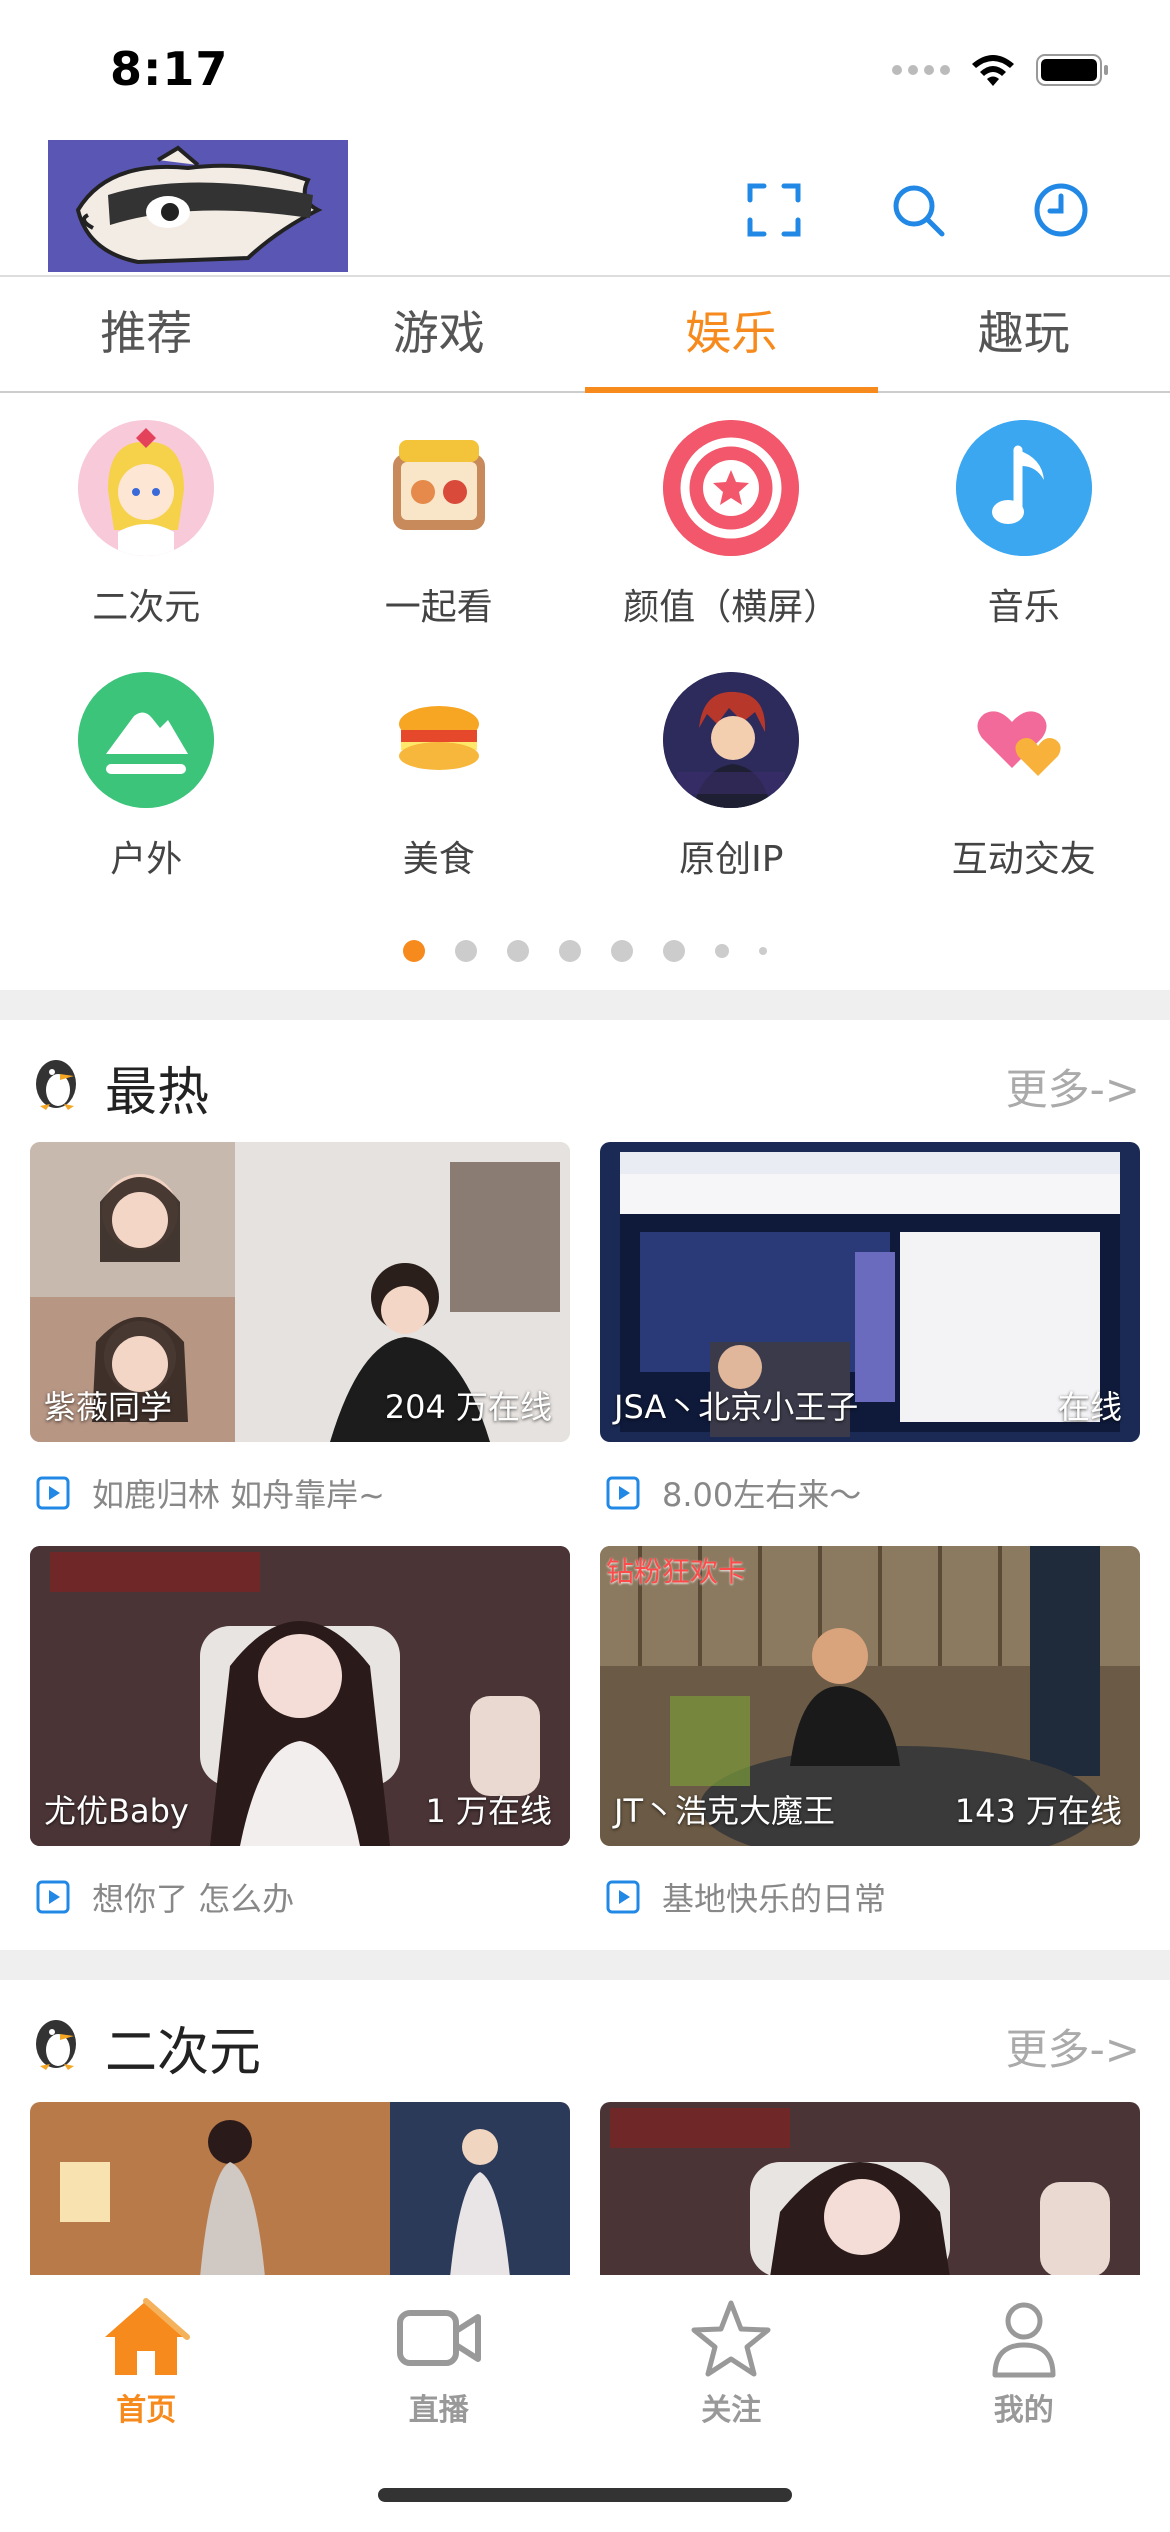  I want to click on category-original-ip: 原创IP, so click(731, 777).